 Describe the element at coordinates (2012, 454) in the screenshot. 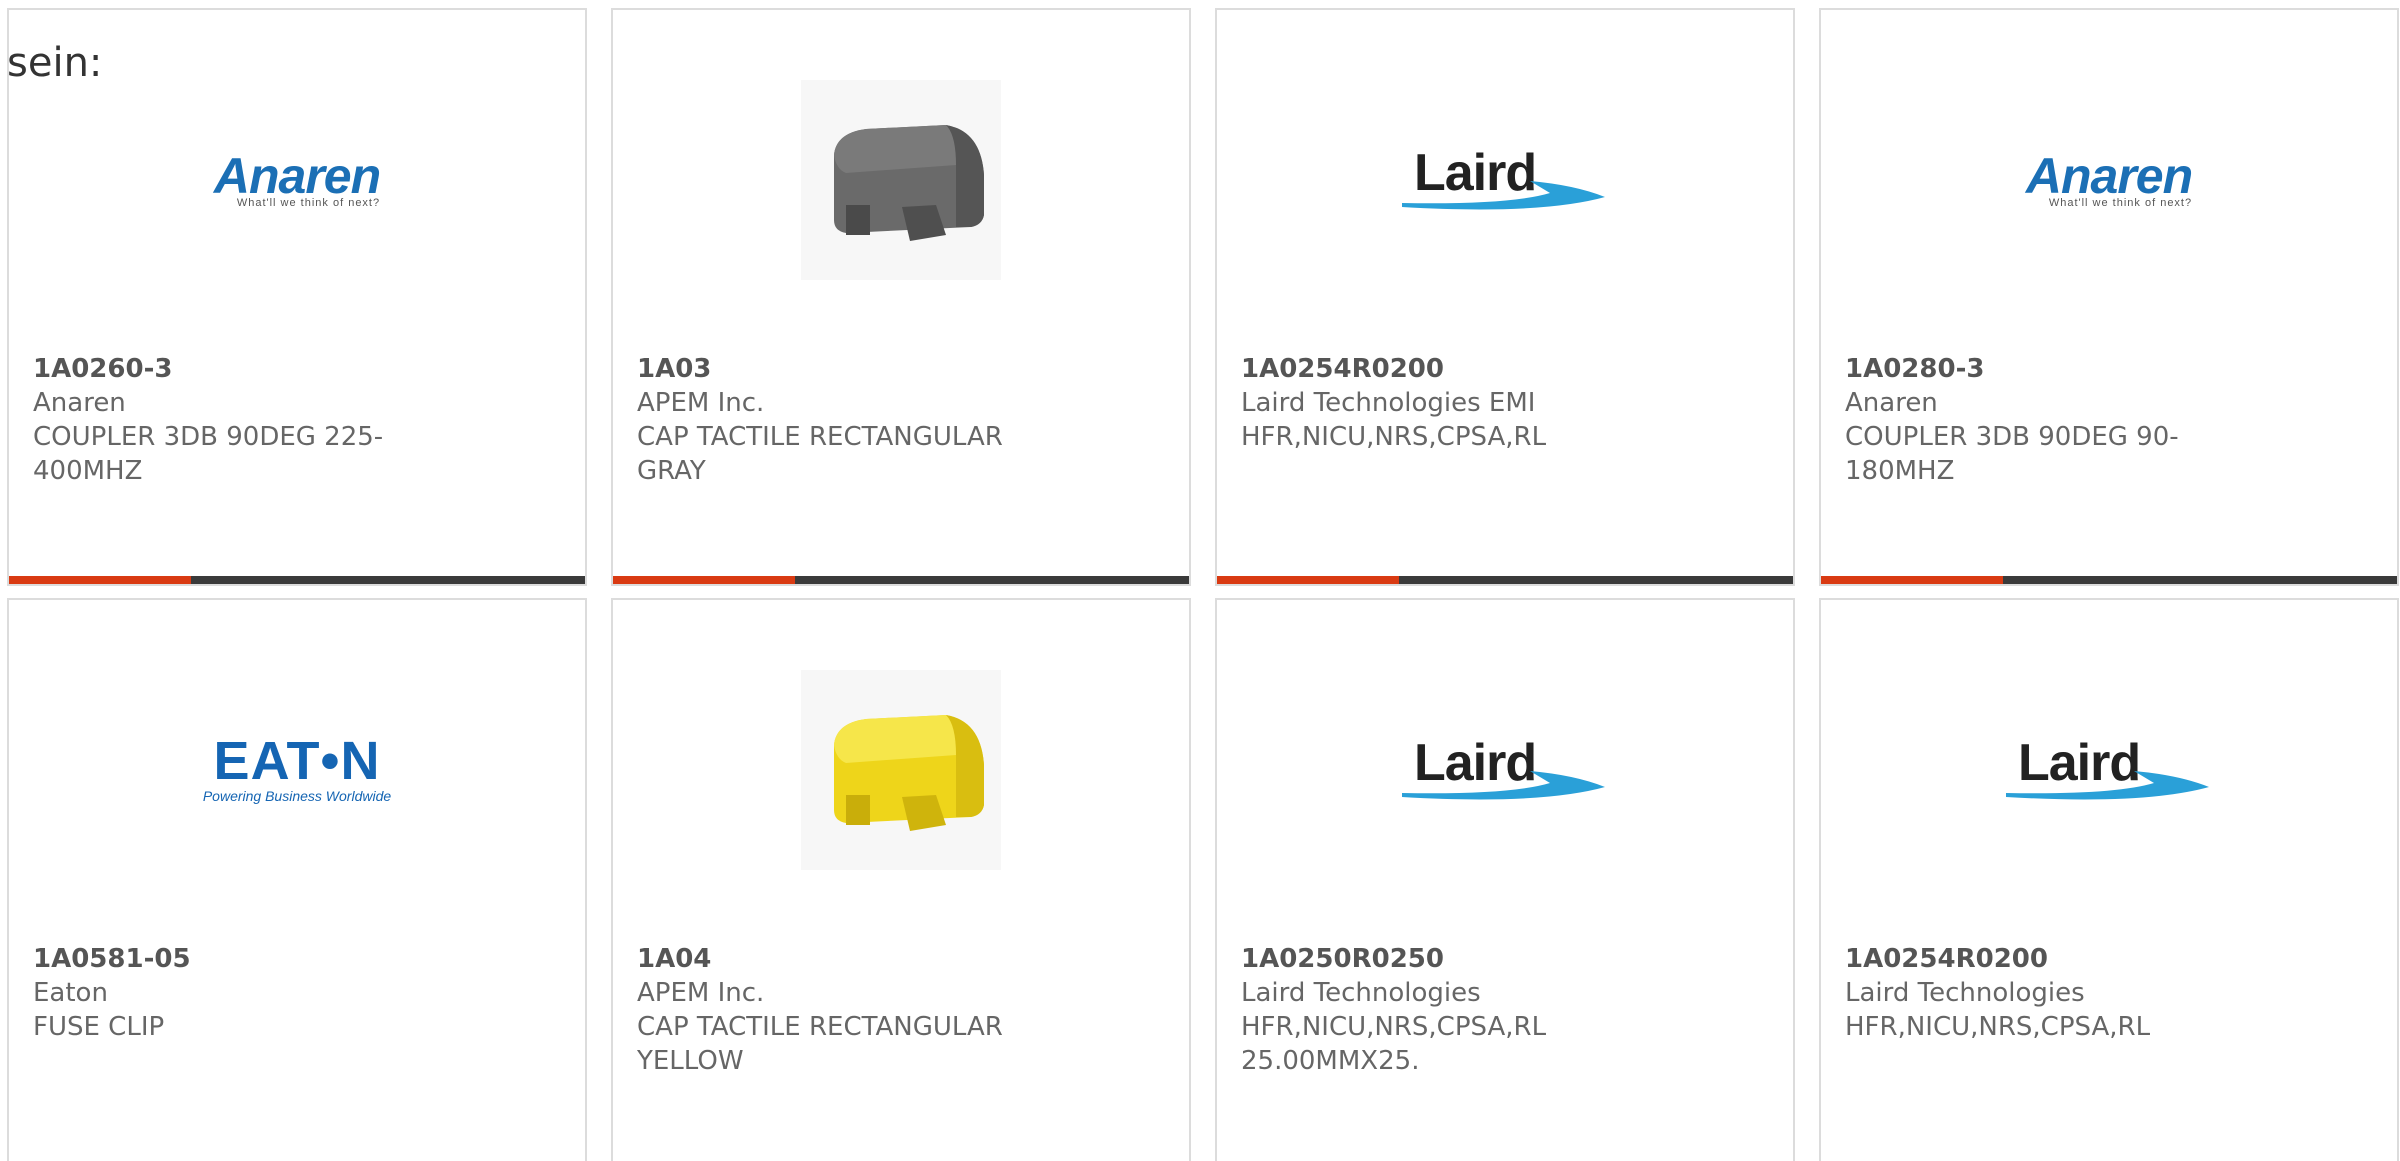

I see `description: COUPLER 3DB 90DEG 90-180MHZ` at that location.